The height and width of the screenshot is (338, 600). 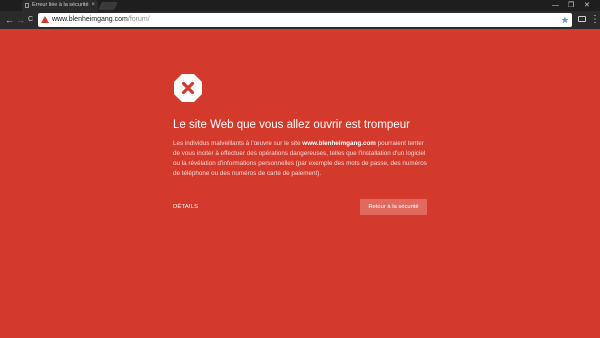 I want to click on back-to-safety-button: Retour à la sécurité, so click(x=393, y=207).